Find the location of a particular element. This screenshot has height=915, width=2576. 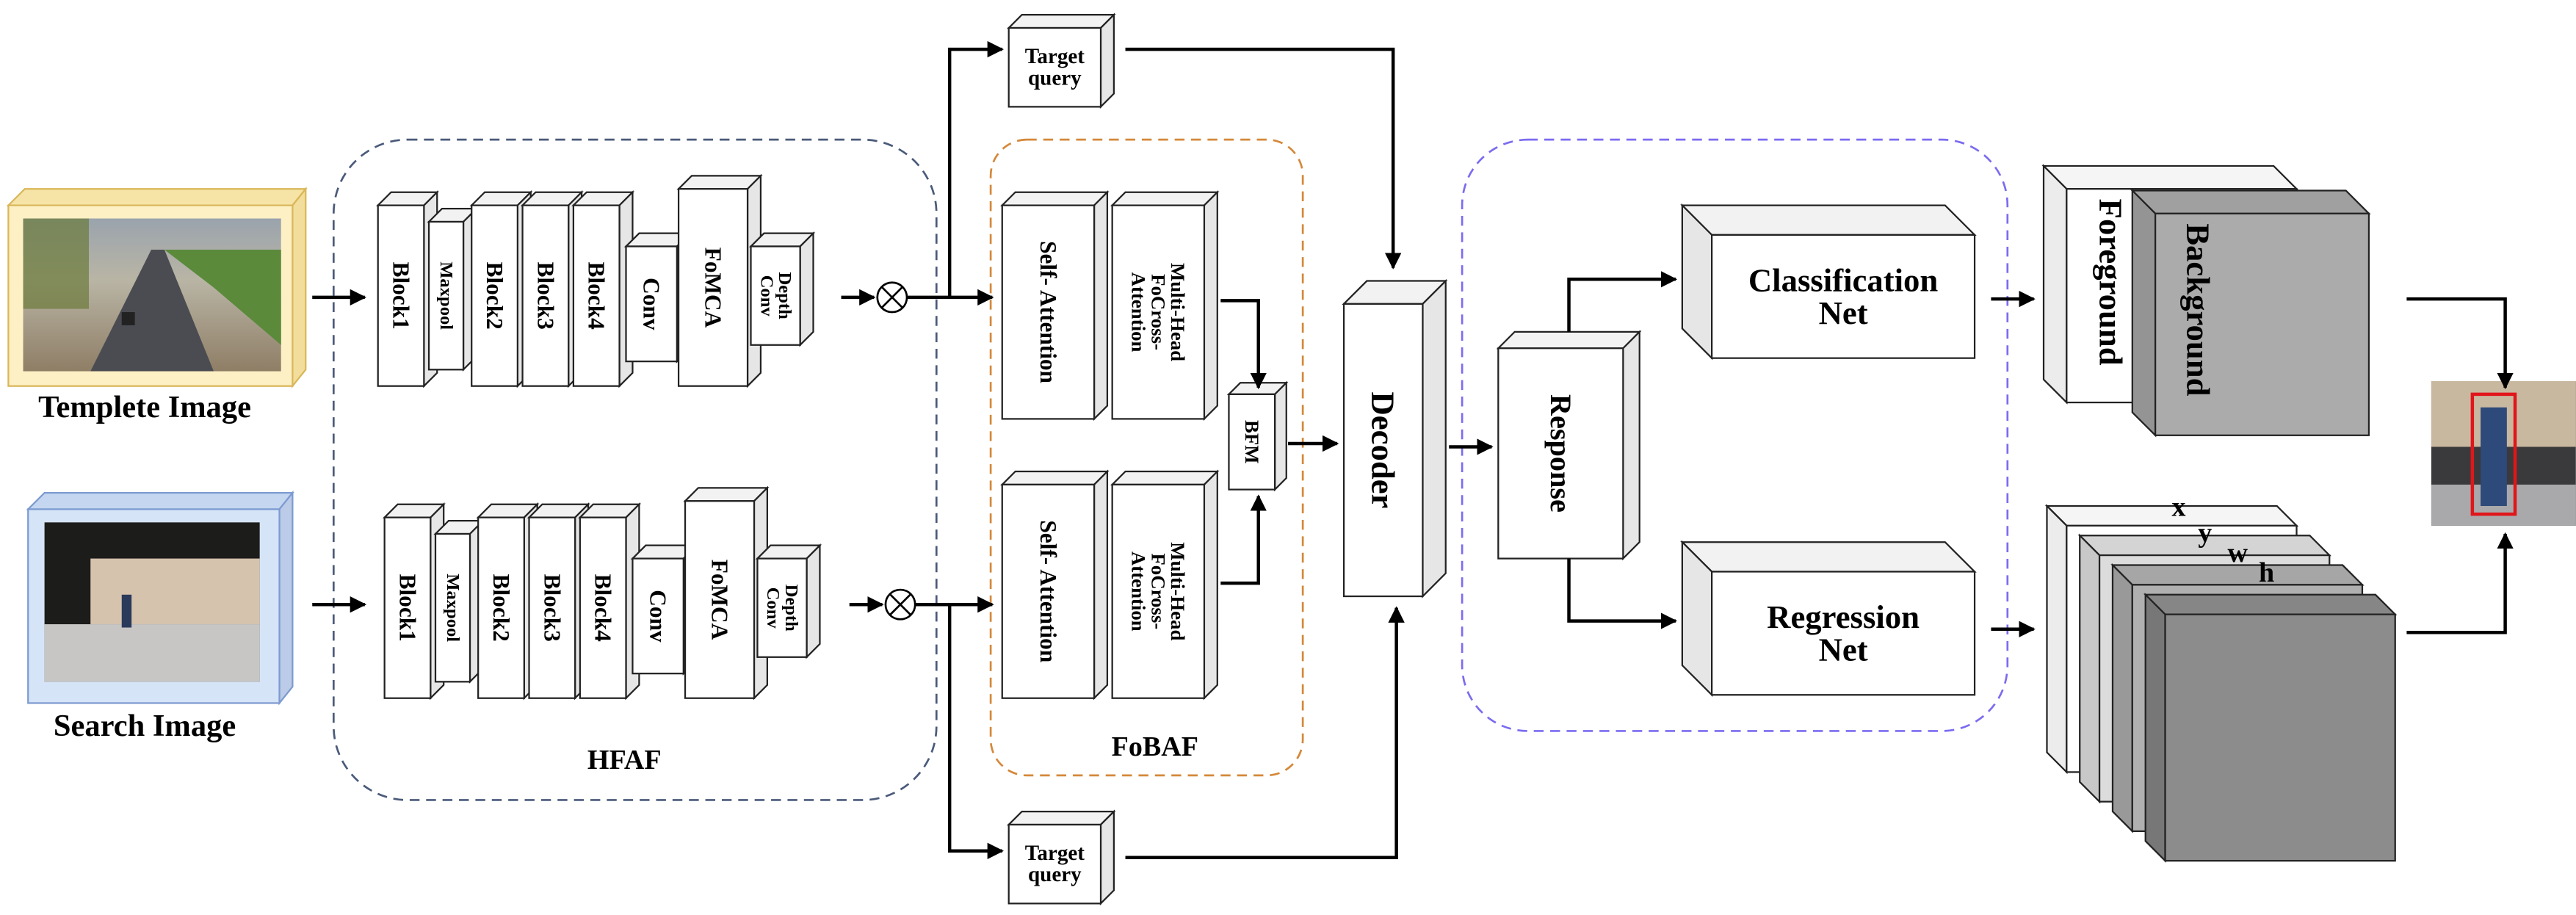

search-block4-block: Block4 is located at coordinates (610, 601).